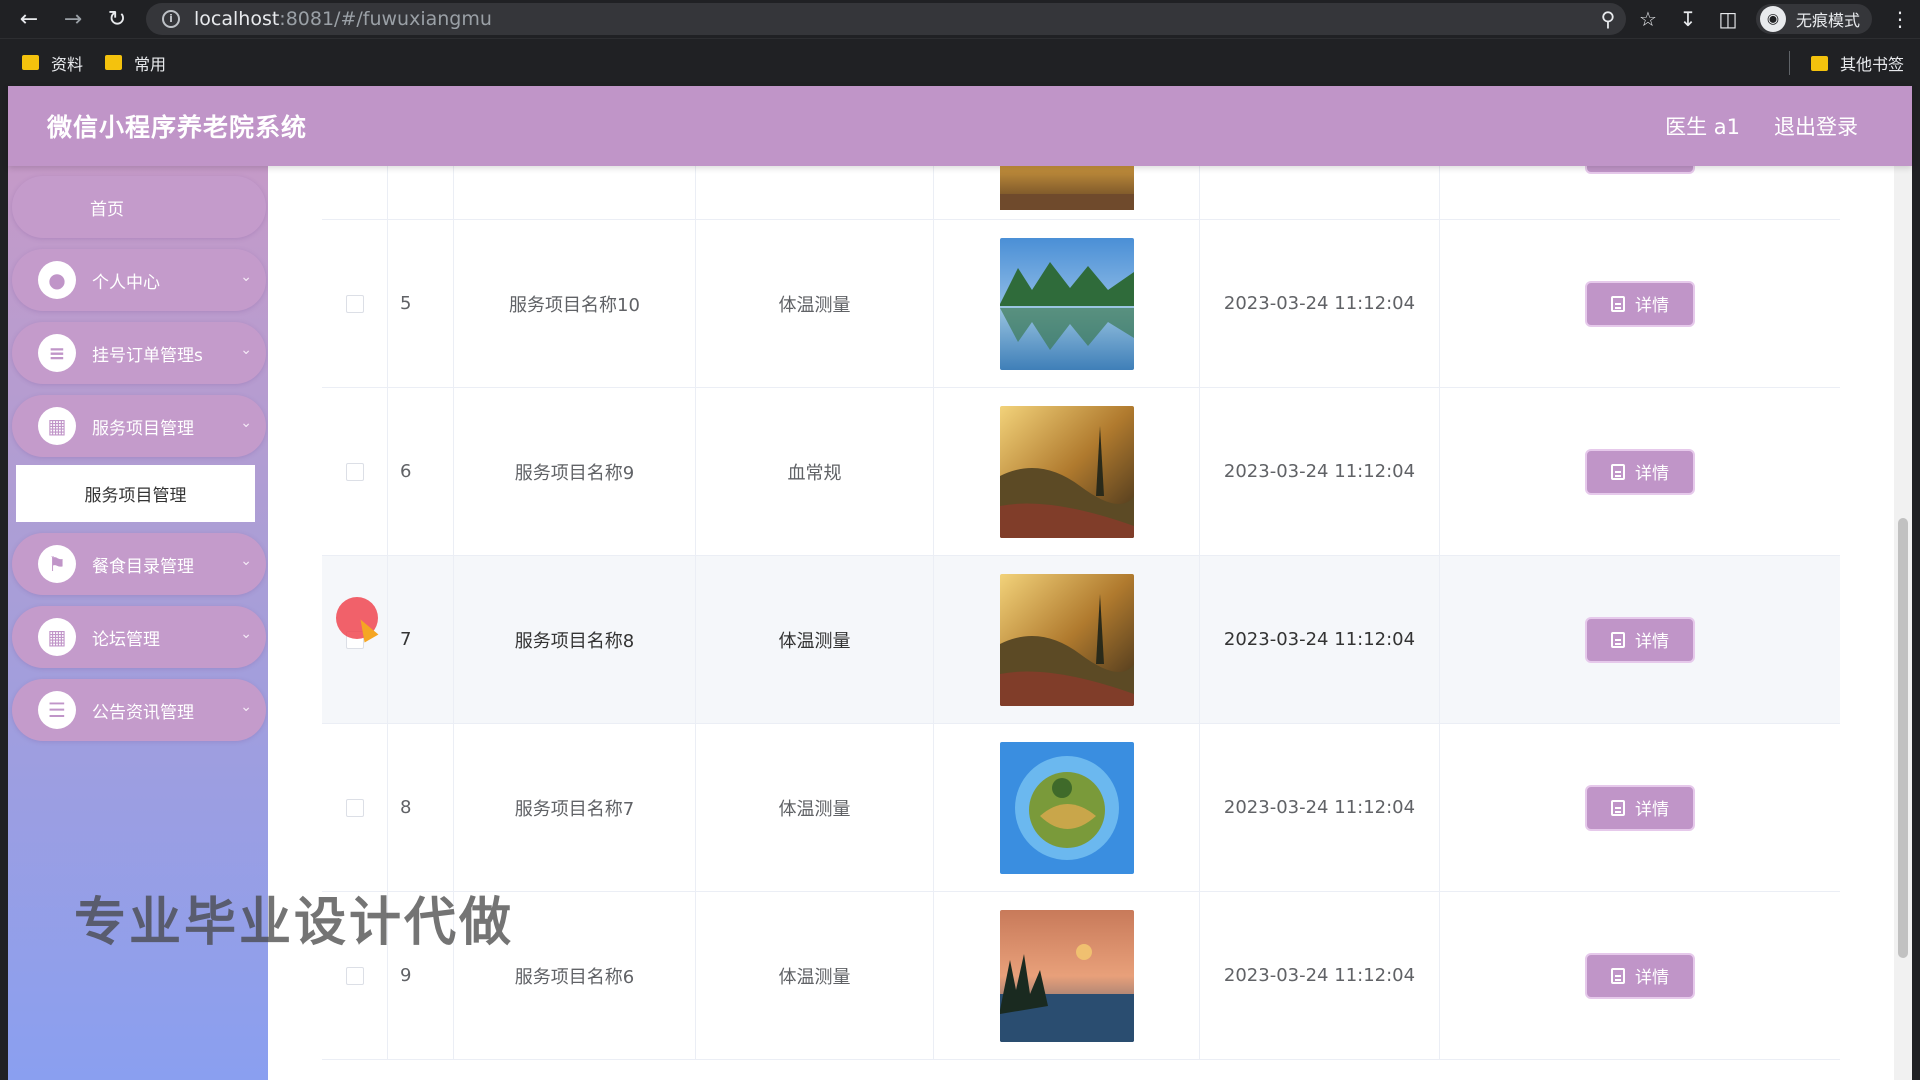 The width and height of the screenshot is (1920, 1080). Describe the element at coordinates (139, 710) in the screenshot. I see `sidebar-item-announcements: ☰ 公告资讯管理 ⌄` at that location.